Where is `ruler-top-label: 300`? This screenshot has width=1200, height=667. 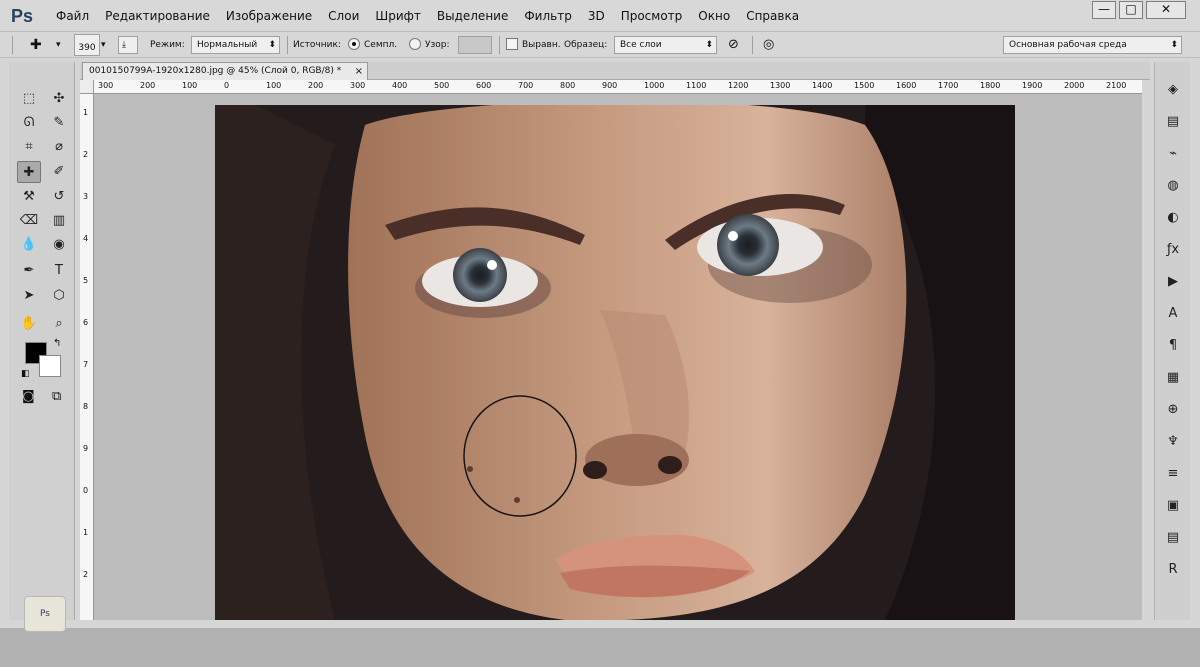
ruler-top-label: 300 is located at coordinates (106, 85).